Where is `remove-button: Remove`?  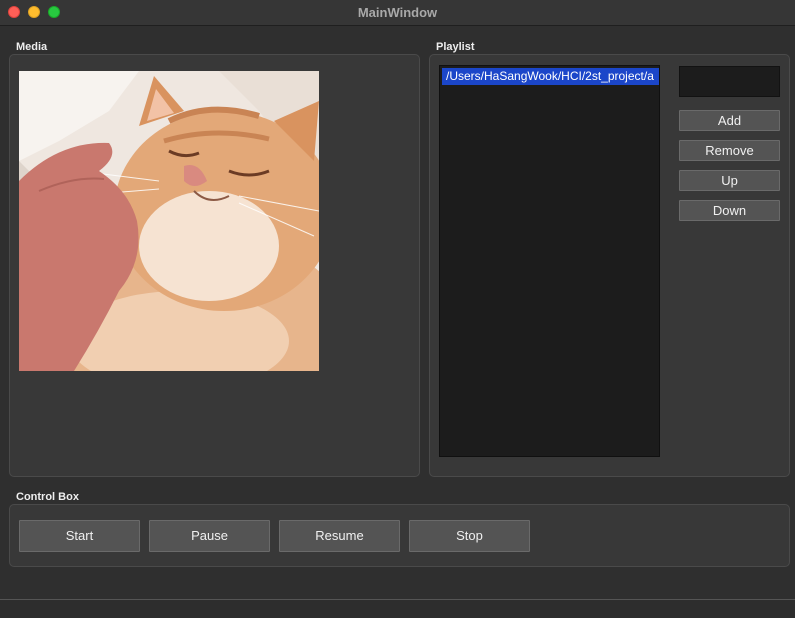
remove-button: Remove is located at coordinates (729, 150).